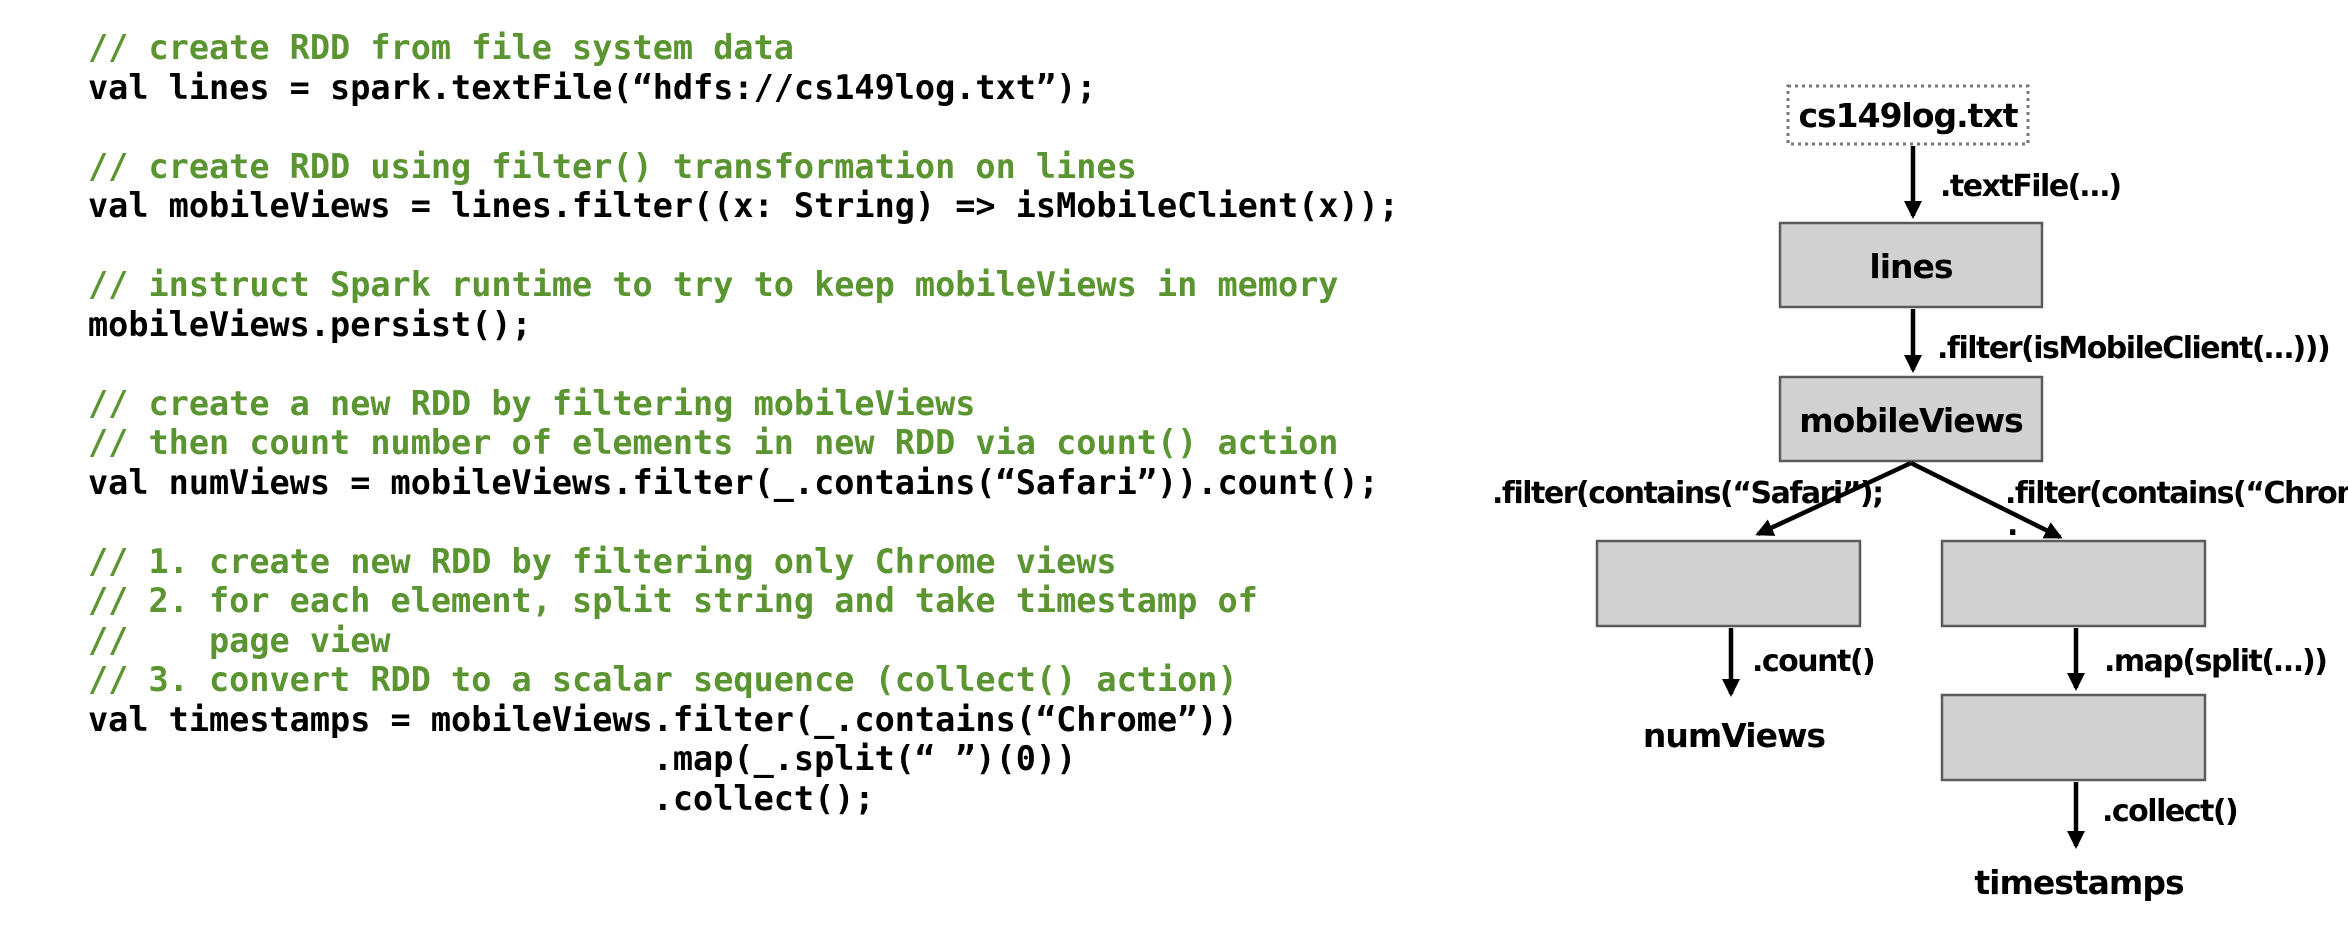 The width and height of the screenshot is (2348, 926). I want to click on chrome-rdd-node, so click(2073, 583).